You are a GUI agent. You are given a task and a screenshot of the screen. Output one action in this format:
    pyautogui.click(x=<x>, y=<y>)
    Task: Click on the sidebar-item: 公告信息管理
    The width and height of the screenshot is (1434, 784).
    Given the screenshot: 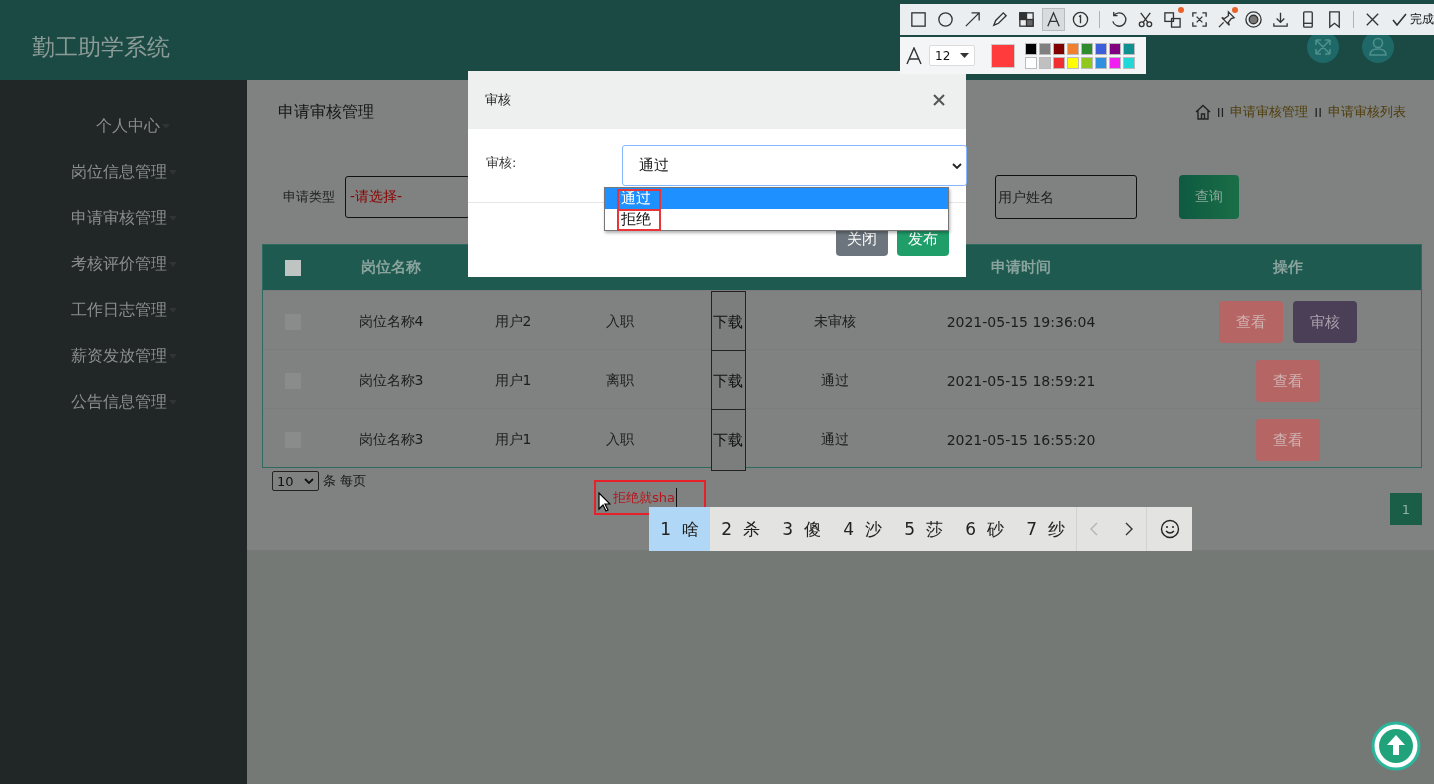 What is the action you would take?
    pyautogui.click(x=123, y=402)
    